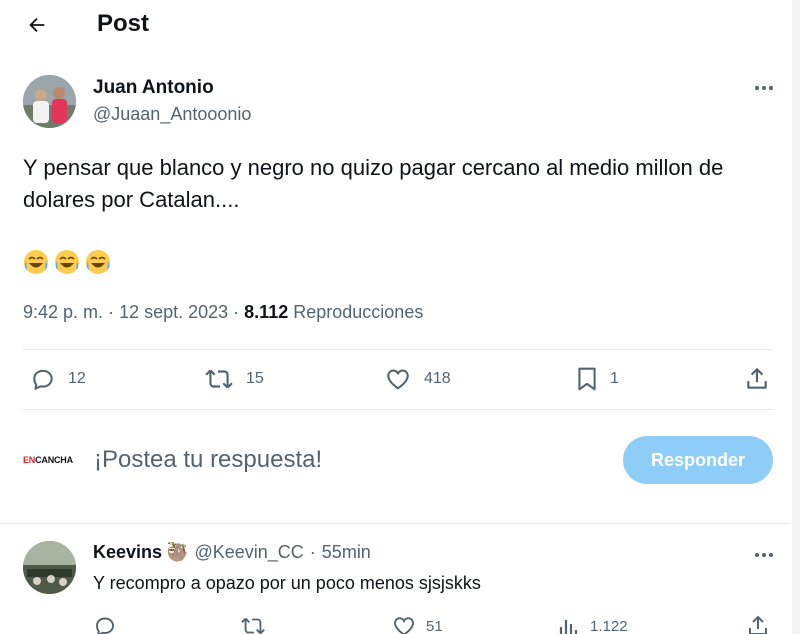 This screenshot has height=634, width=800. I want to click on reply-repost-button, so click(253, 624).